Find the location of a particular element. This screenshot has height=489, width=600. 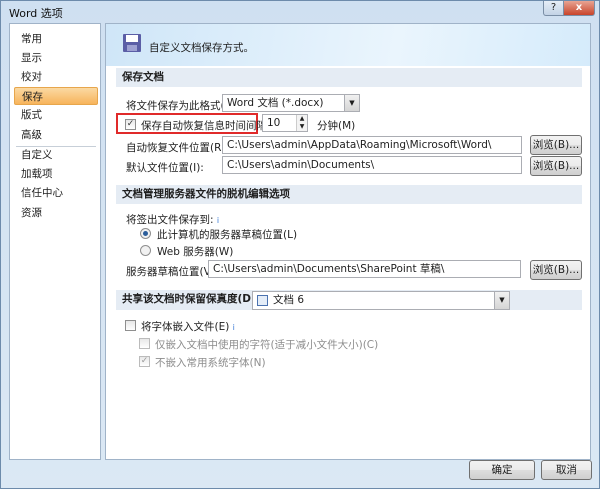

embed-fonts-text: 将字体嵌入文件(E) is located at coordinates (185, 327).